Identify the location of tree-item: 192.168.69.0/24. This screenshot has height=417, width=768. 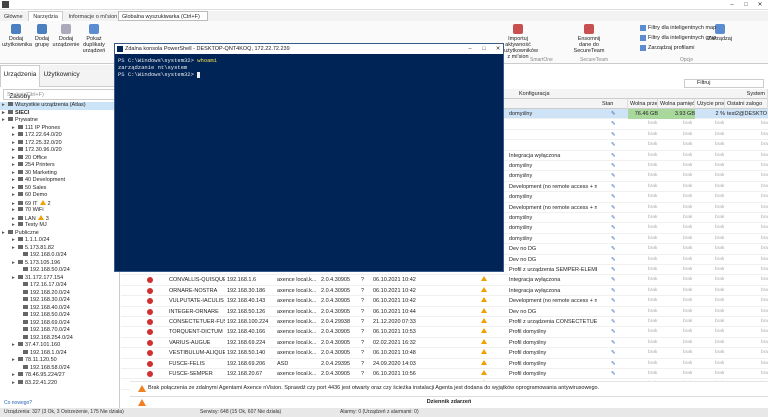
(59, 323).